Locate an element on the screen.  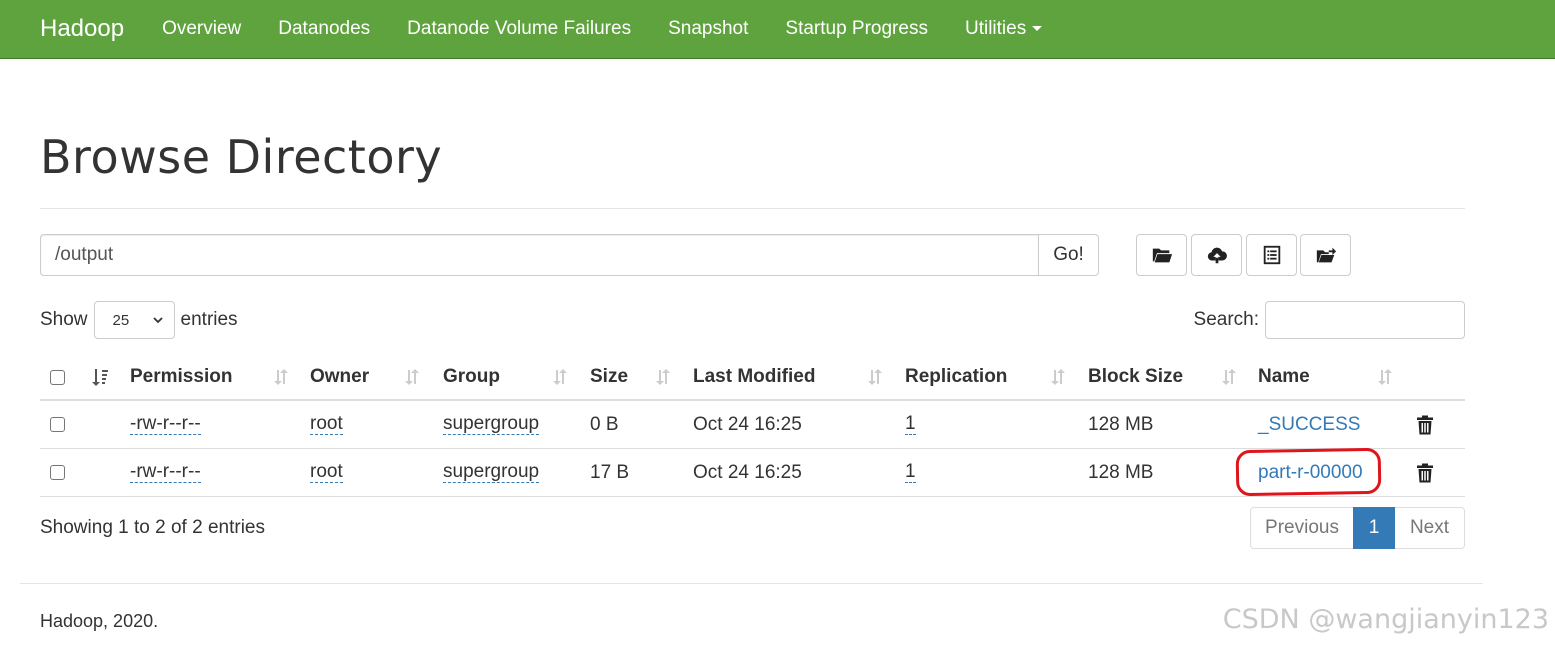
file-name-link: part-r-00000 is located at coordinates (1310, 473).